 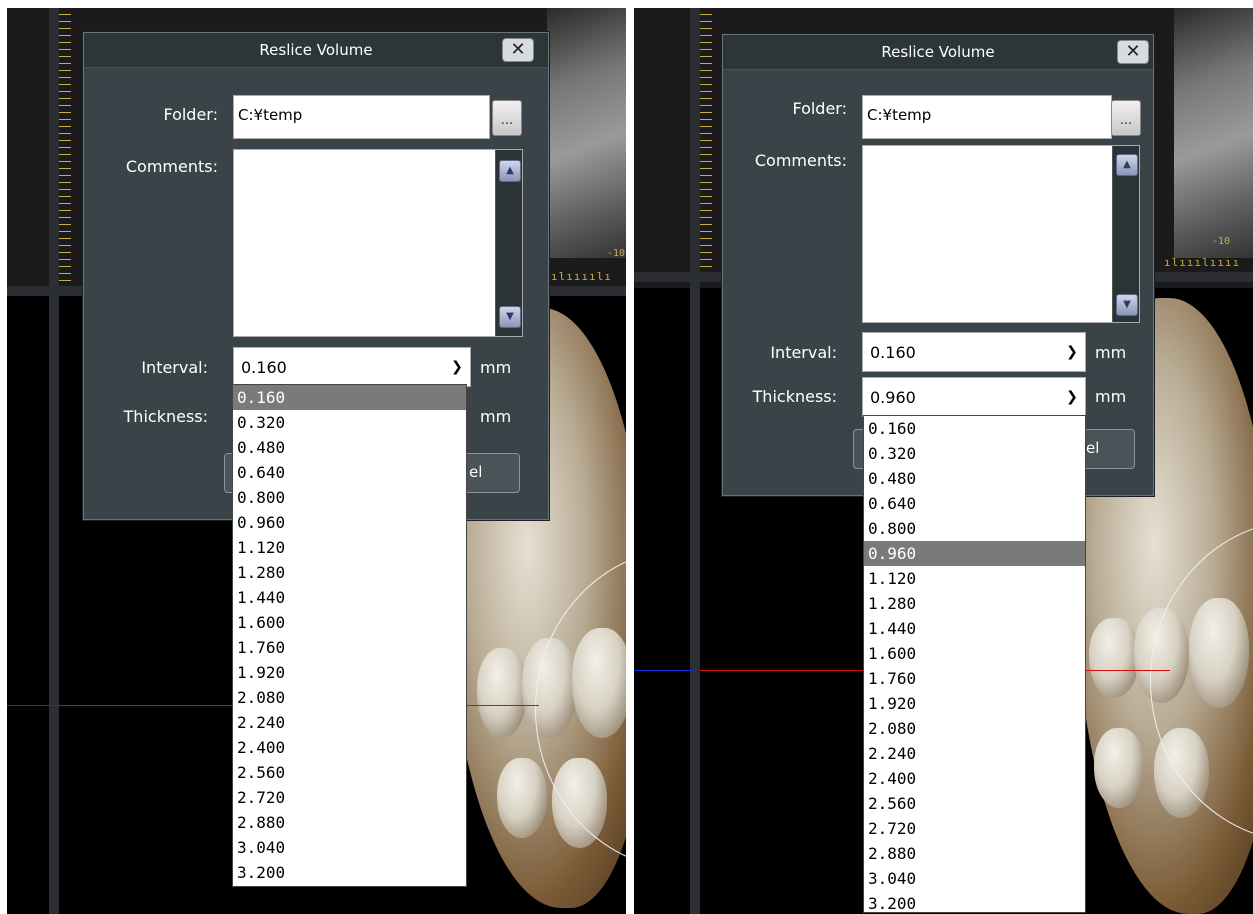 I want to click on crosshair-blue, so click(x=32, y=705).